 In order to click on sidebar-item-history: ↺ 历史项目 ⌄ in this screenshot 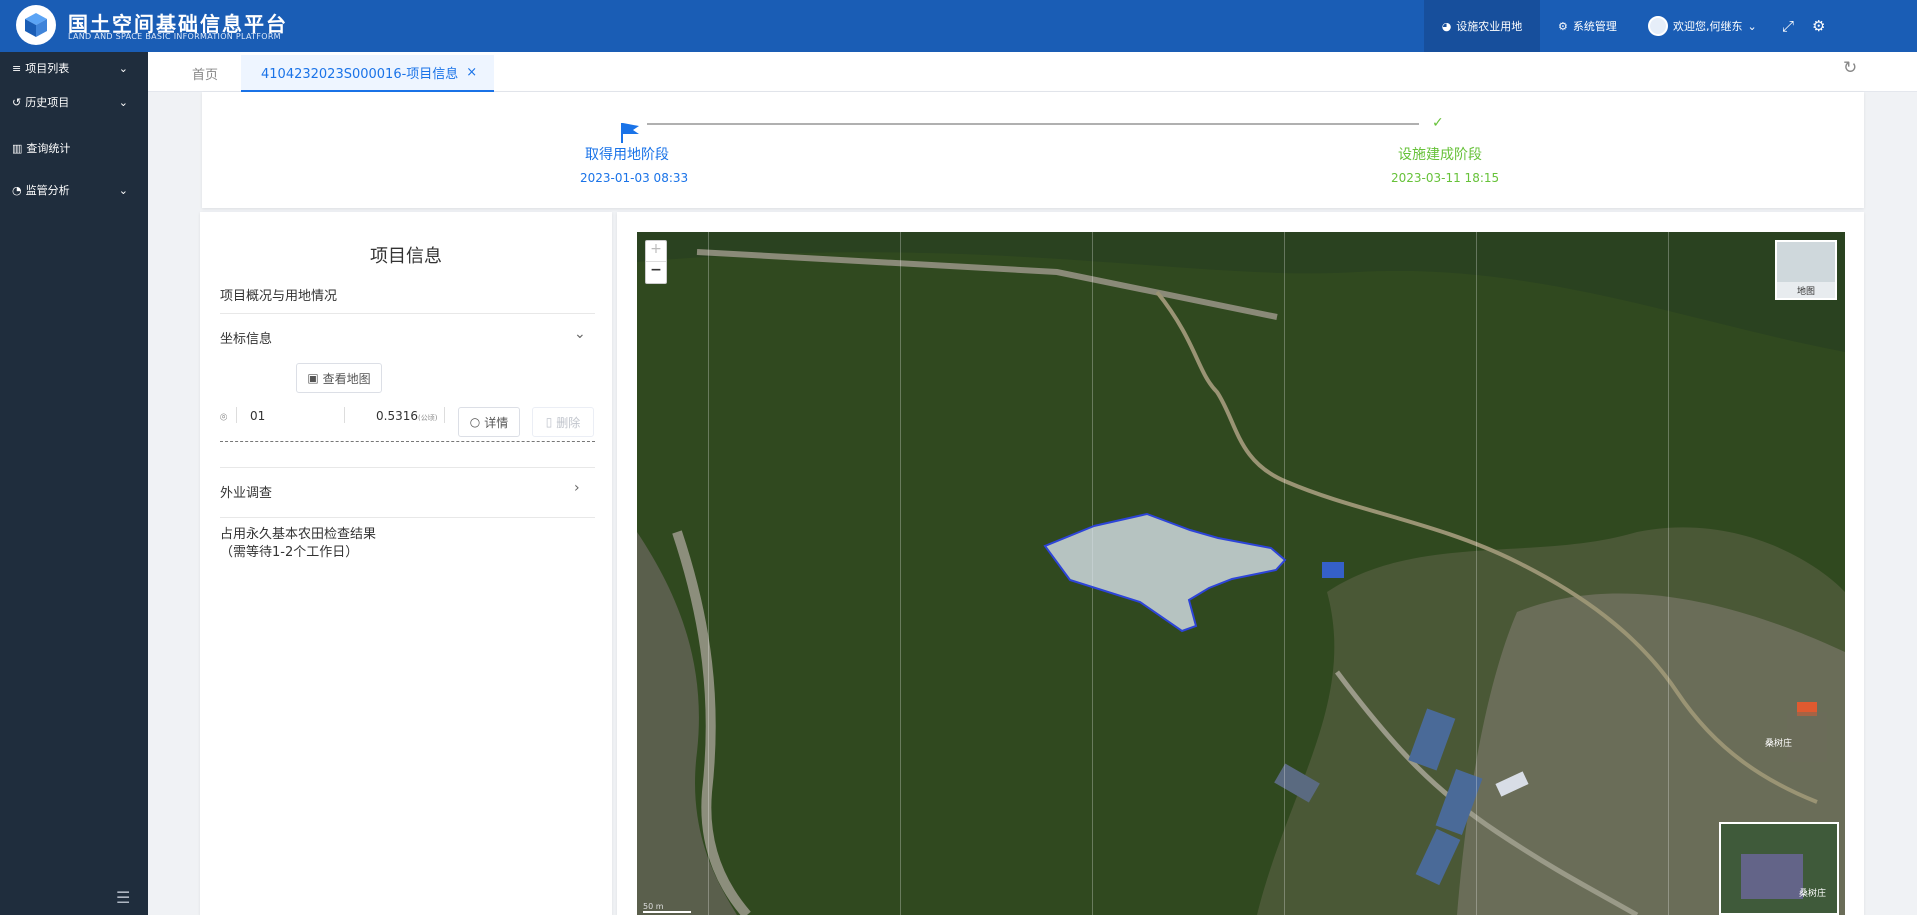, I will do `click(76, 102)`.